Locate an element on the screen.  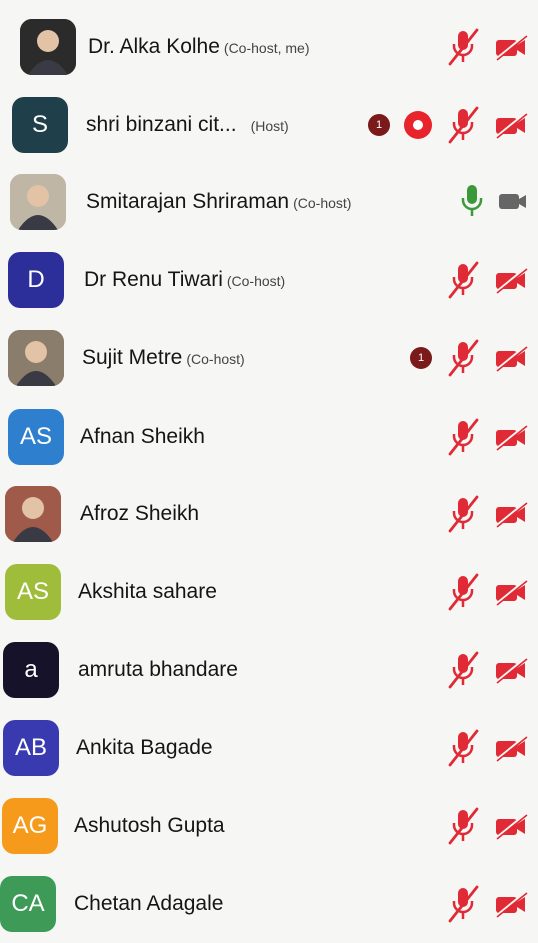
participant-row: AB Ankita Bagade is located at coordinates (269, 748).